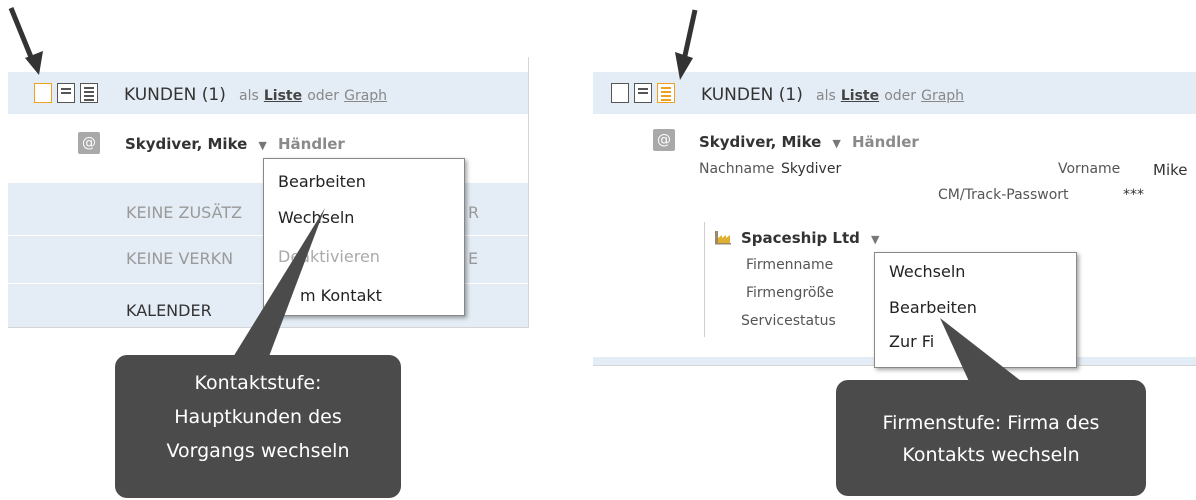  I want to click on pointer-arrow-right, so click(686, 44).